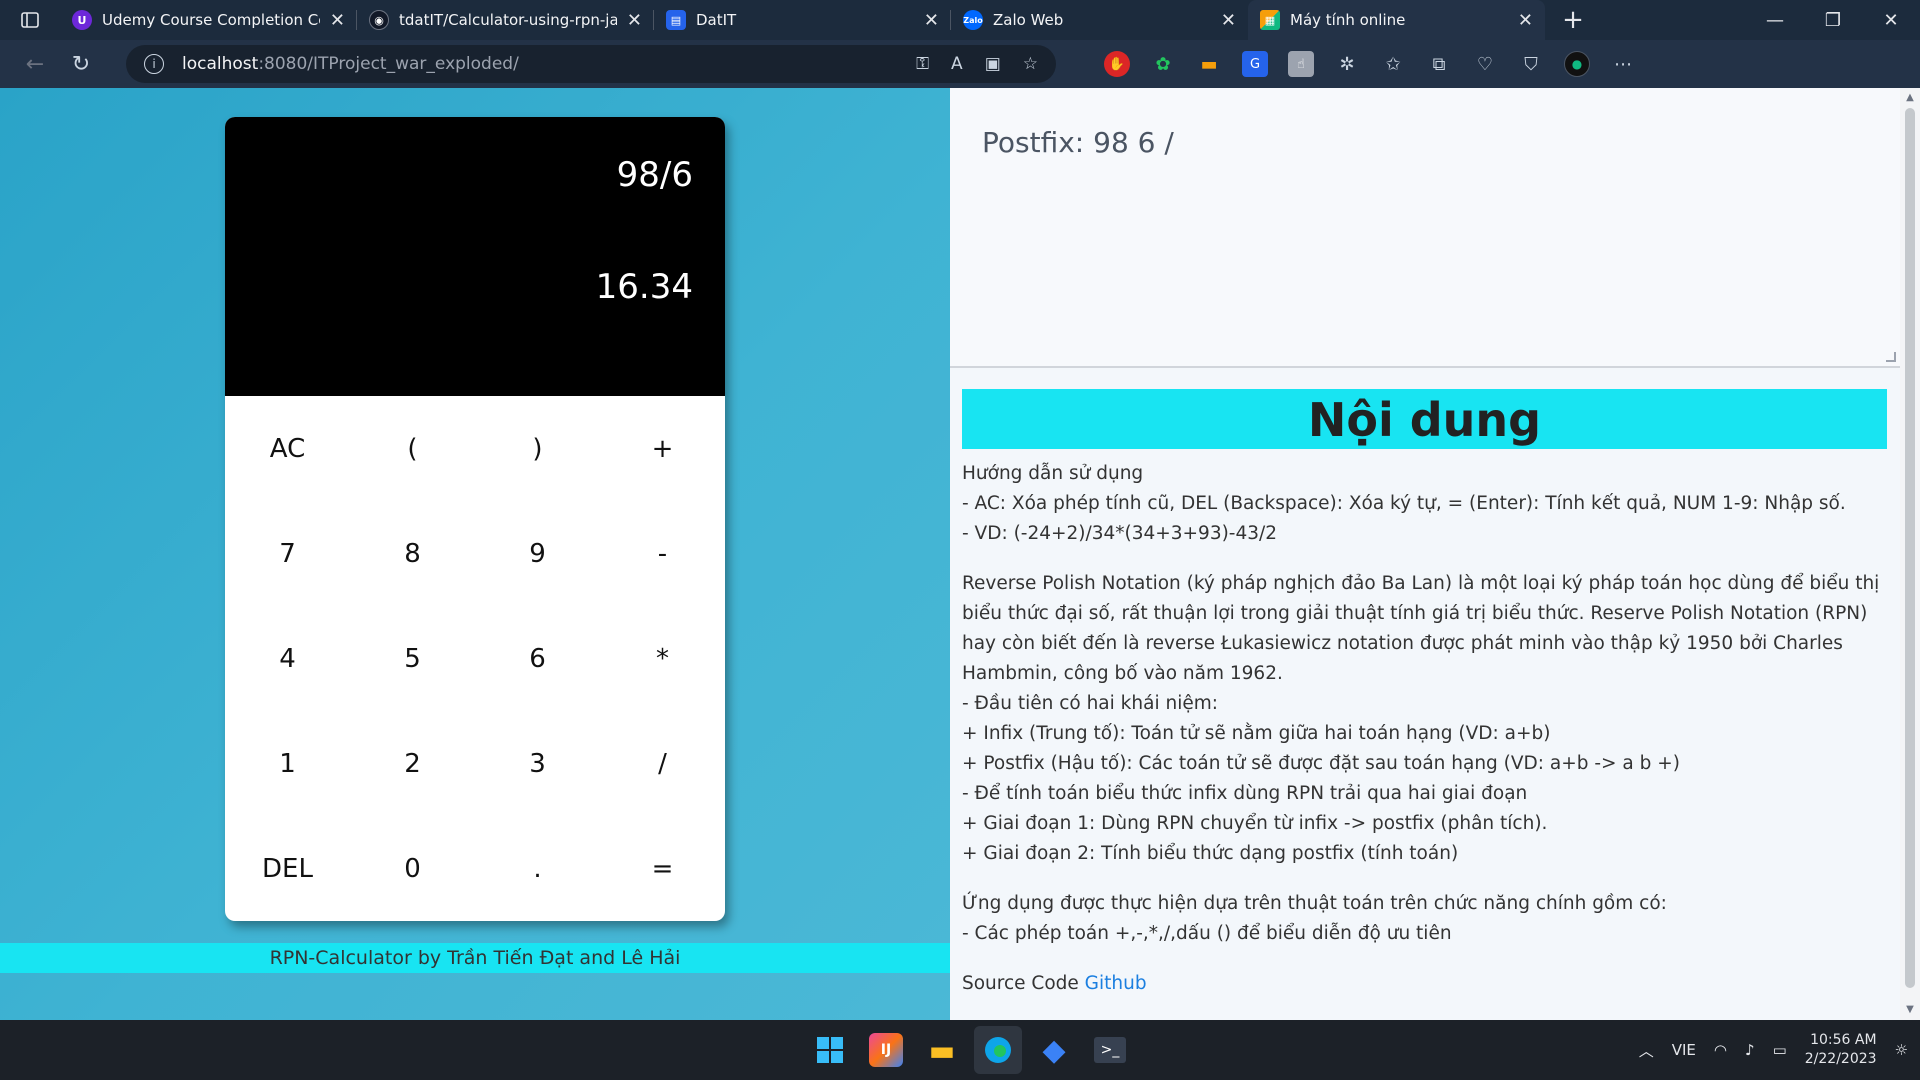  Describe the element at coordinates (412, 553) in the screenshot. I see `key-8: 8` at that location.